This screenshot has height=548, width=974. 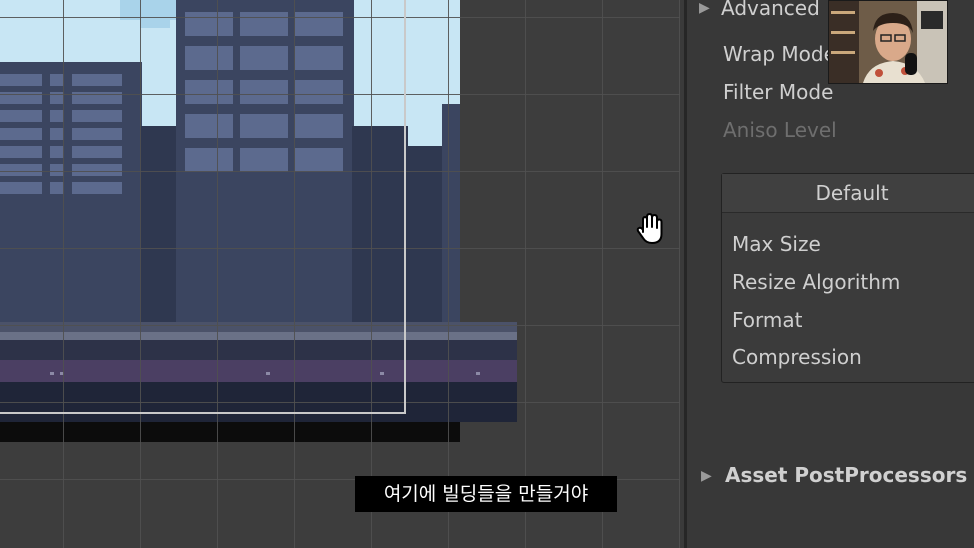 I want to click on asset-postprocessors-foldout: Asset PostProcessors, so click(x=846, y=475).